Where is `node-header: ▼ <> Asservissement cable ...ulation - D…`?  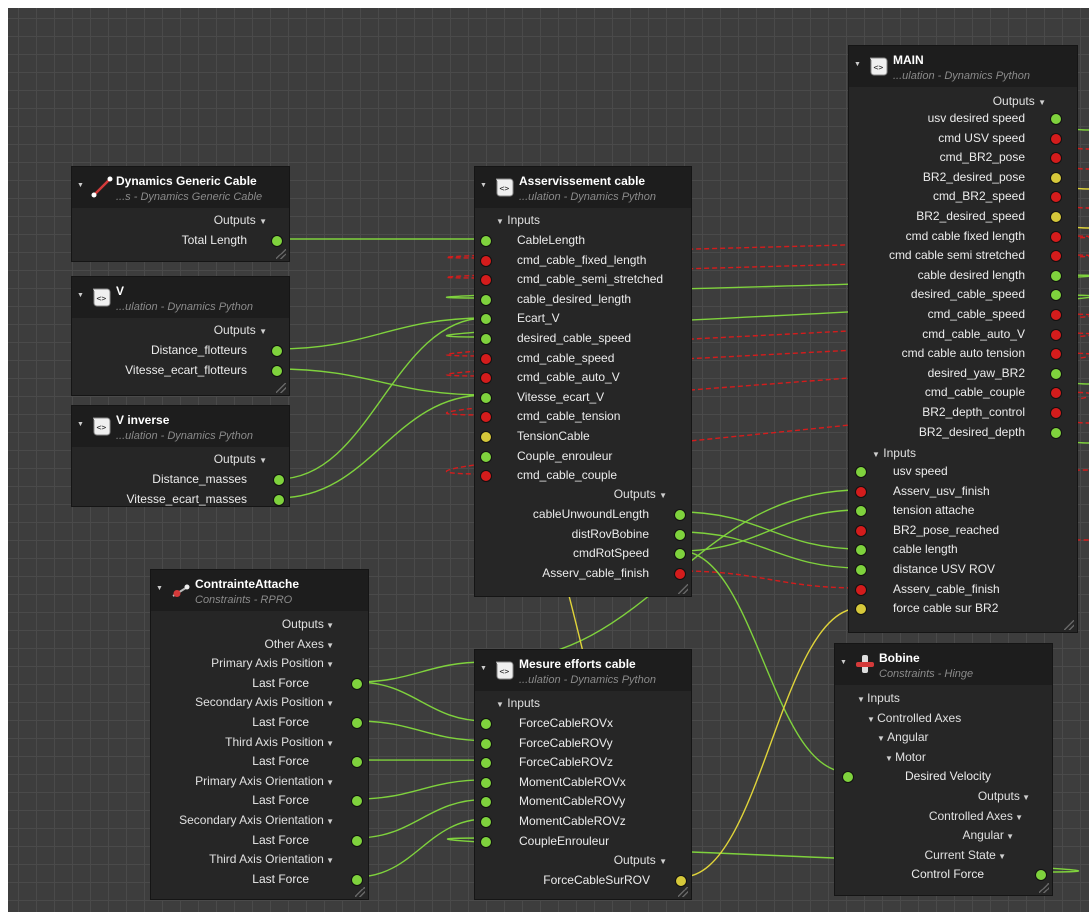 node-header: ▼ <> Asservissement cable ...ulation - D… is located at coordinates (583, 187).